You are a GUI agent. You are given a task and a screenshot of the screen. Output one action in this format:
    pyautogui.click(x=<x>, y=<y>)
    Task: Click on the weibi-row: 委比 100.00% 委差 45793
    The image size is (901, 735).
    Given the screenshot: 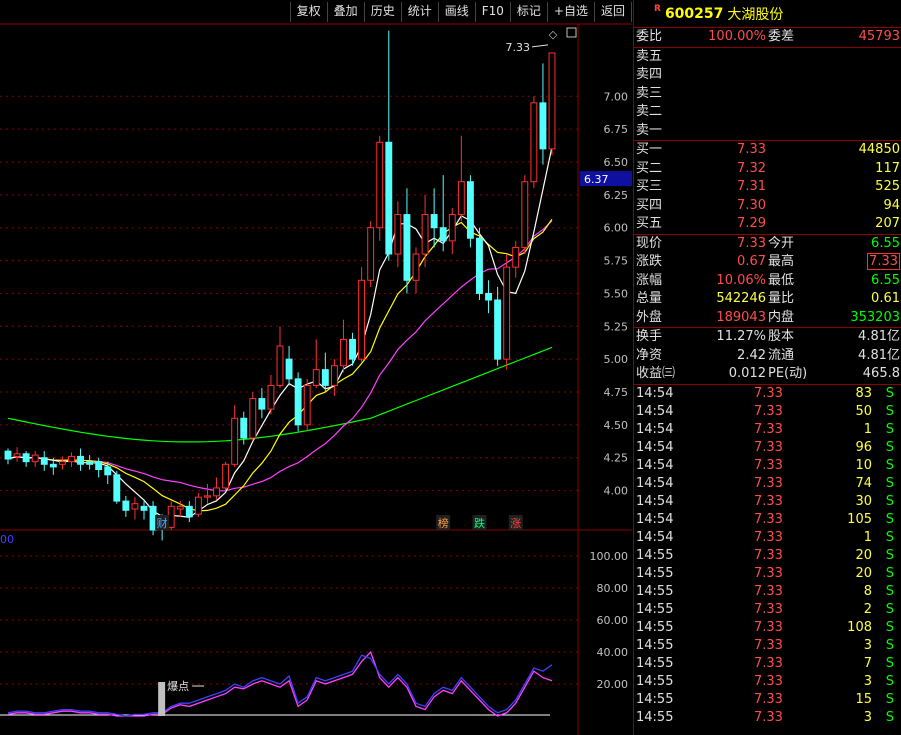 What is the action you would take?
    pyautogui.click(x=767, y=38)
    